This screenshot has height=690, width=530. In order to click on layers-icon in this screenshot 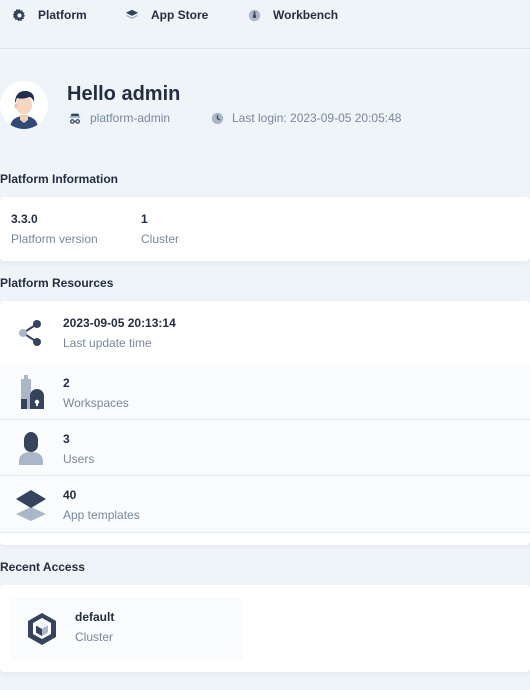, I will do `click(132, 15)`.